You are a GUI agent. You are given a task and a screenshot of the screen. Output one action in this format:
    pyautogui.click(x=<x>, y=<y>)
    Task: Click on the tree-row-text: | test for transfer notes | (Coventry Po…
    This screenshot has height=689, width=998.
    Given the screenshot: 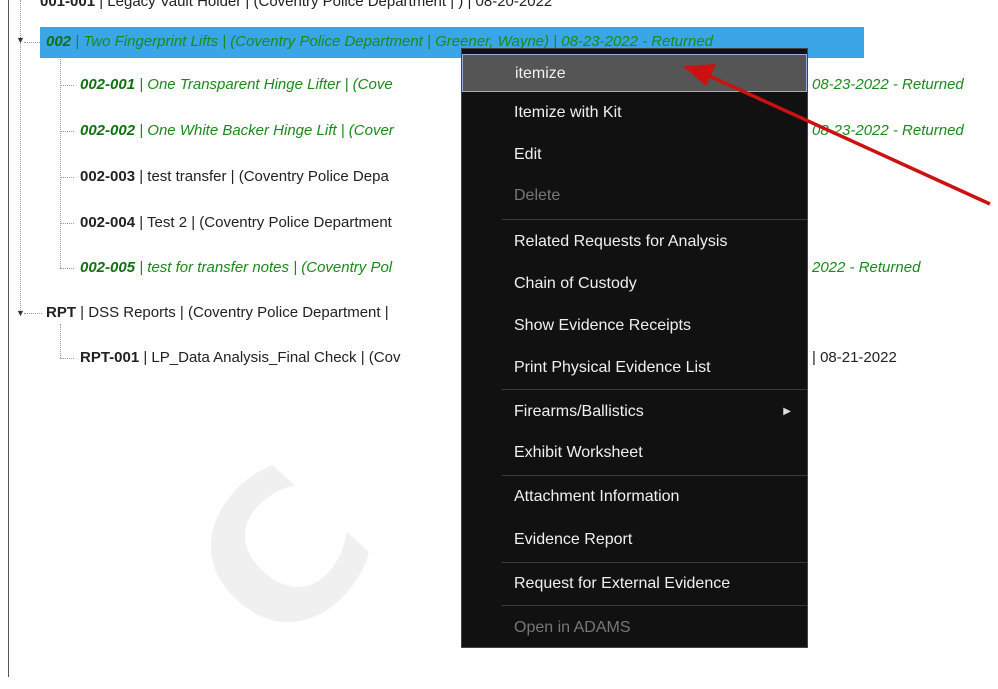 What is the action you would take?
    pyautogui.click(x=264, y=267)
    